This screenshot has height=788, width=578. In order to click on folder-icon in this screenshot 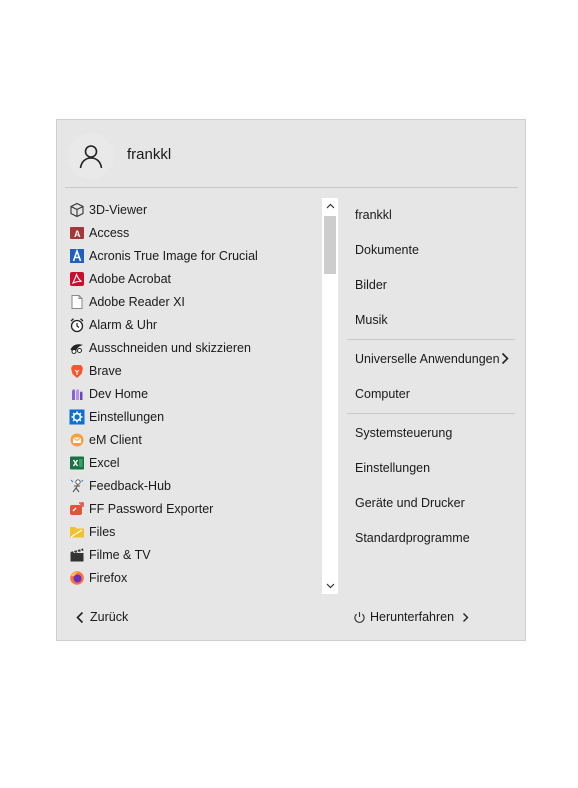, I will do `click(76, 531)`.